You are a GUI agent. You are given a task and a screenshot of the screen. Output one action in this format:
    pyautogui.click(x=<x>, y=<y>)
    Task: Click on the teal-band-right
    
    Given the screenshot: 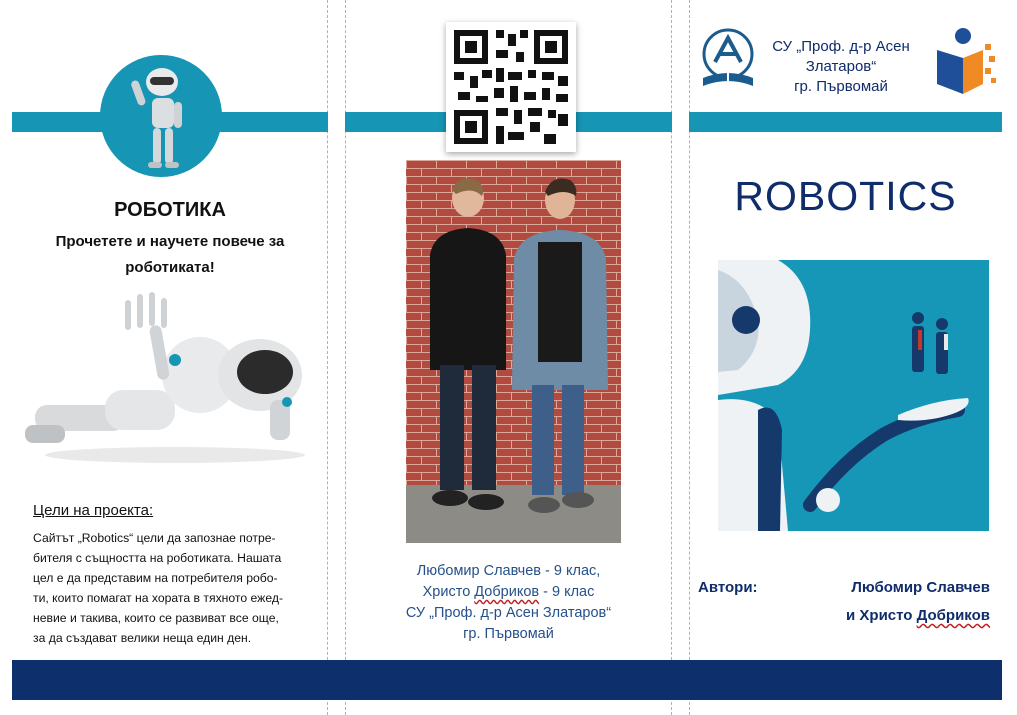 What is the action you would take?
    pyautogui.click(x=845, y=122)
    